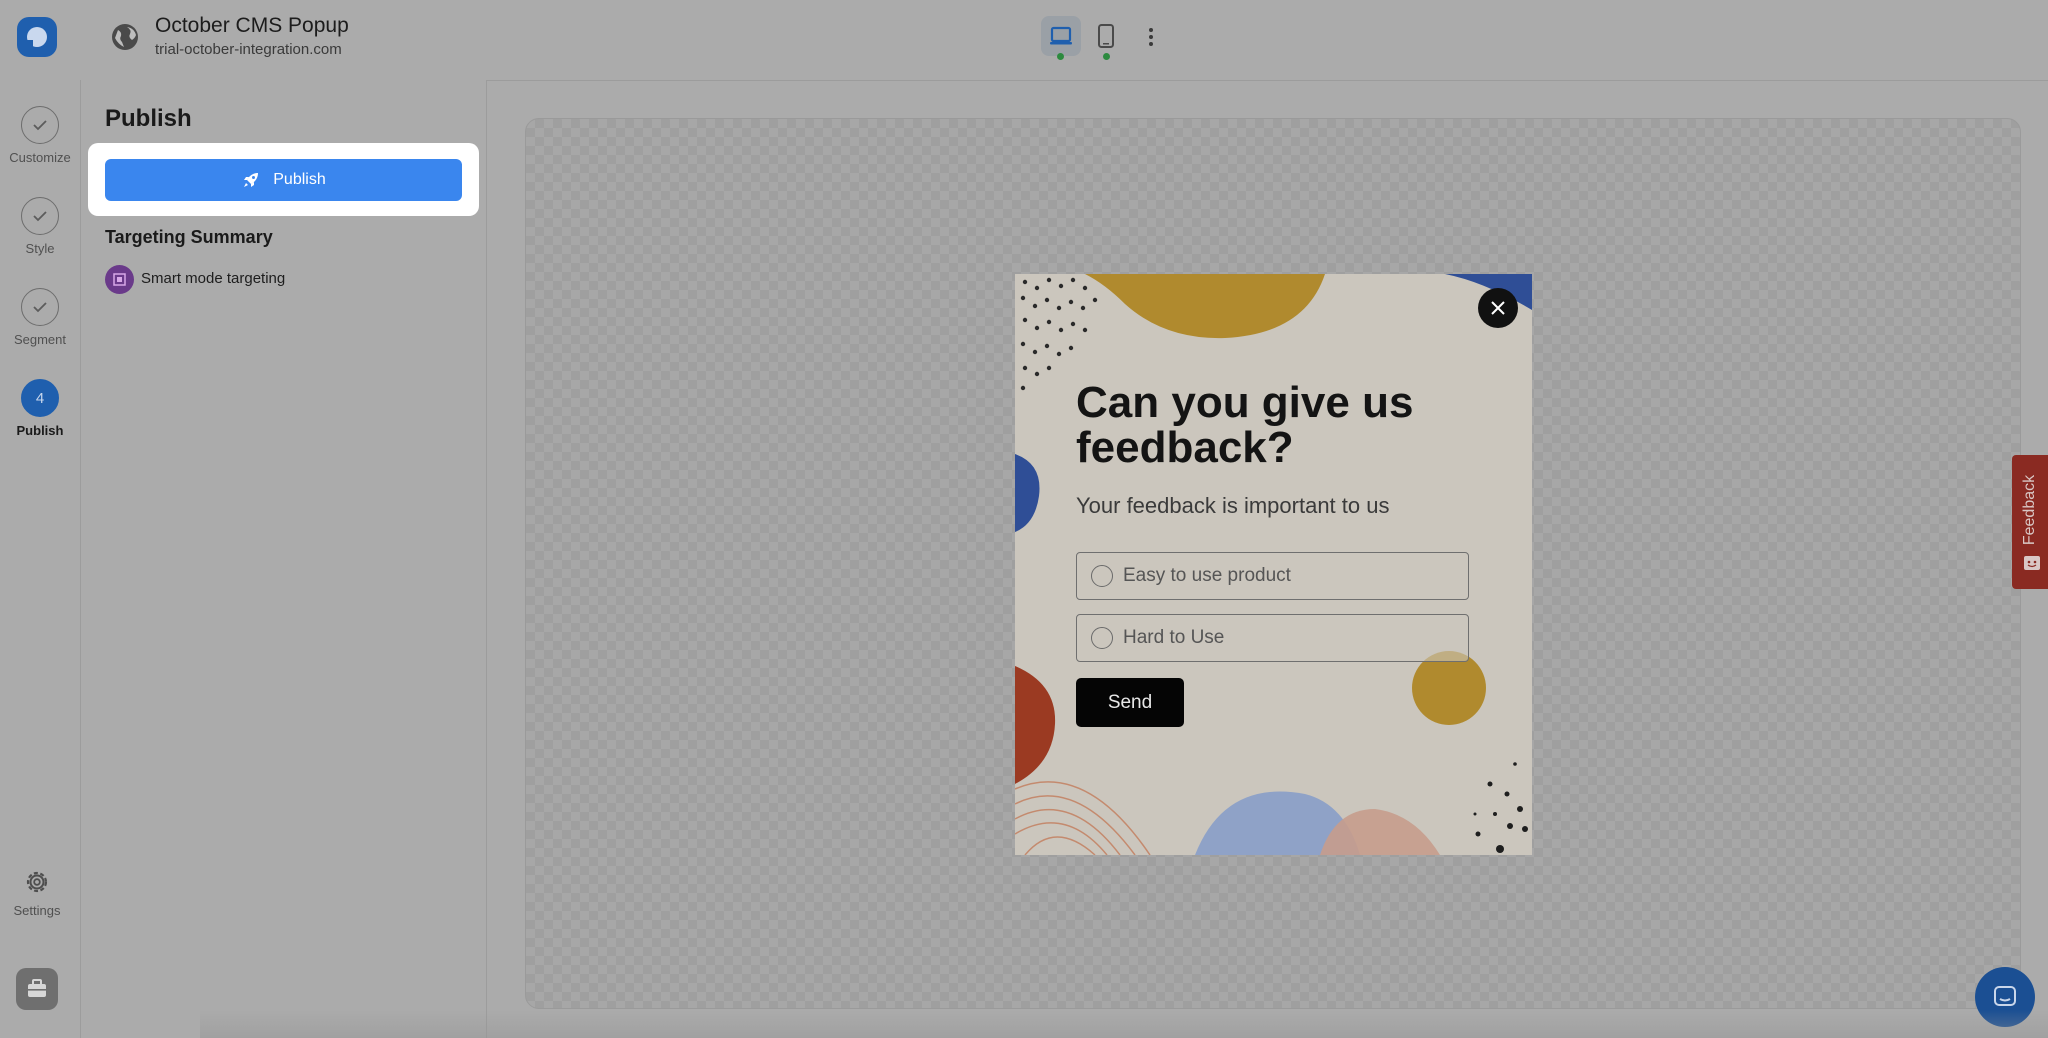 The height and width of the screenshot is (1038, 2048). I want to click on settings-label: Settings, so click(37, 910).